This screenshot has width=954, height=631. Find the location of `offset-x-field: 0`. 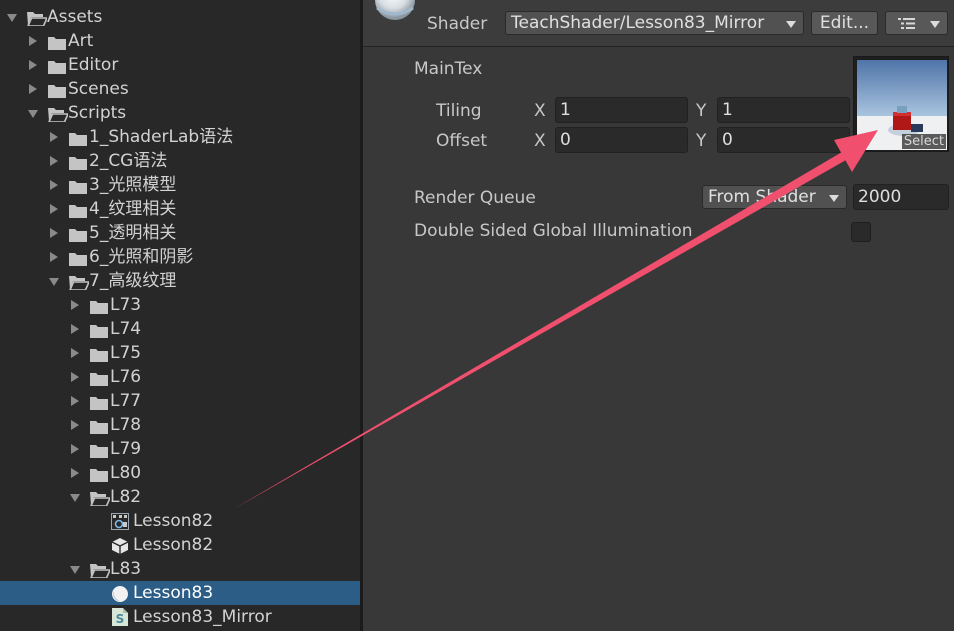

offset-x-field: 0 is located at coordinates (621, 140).